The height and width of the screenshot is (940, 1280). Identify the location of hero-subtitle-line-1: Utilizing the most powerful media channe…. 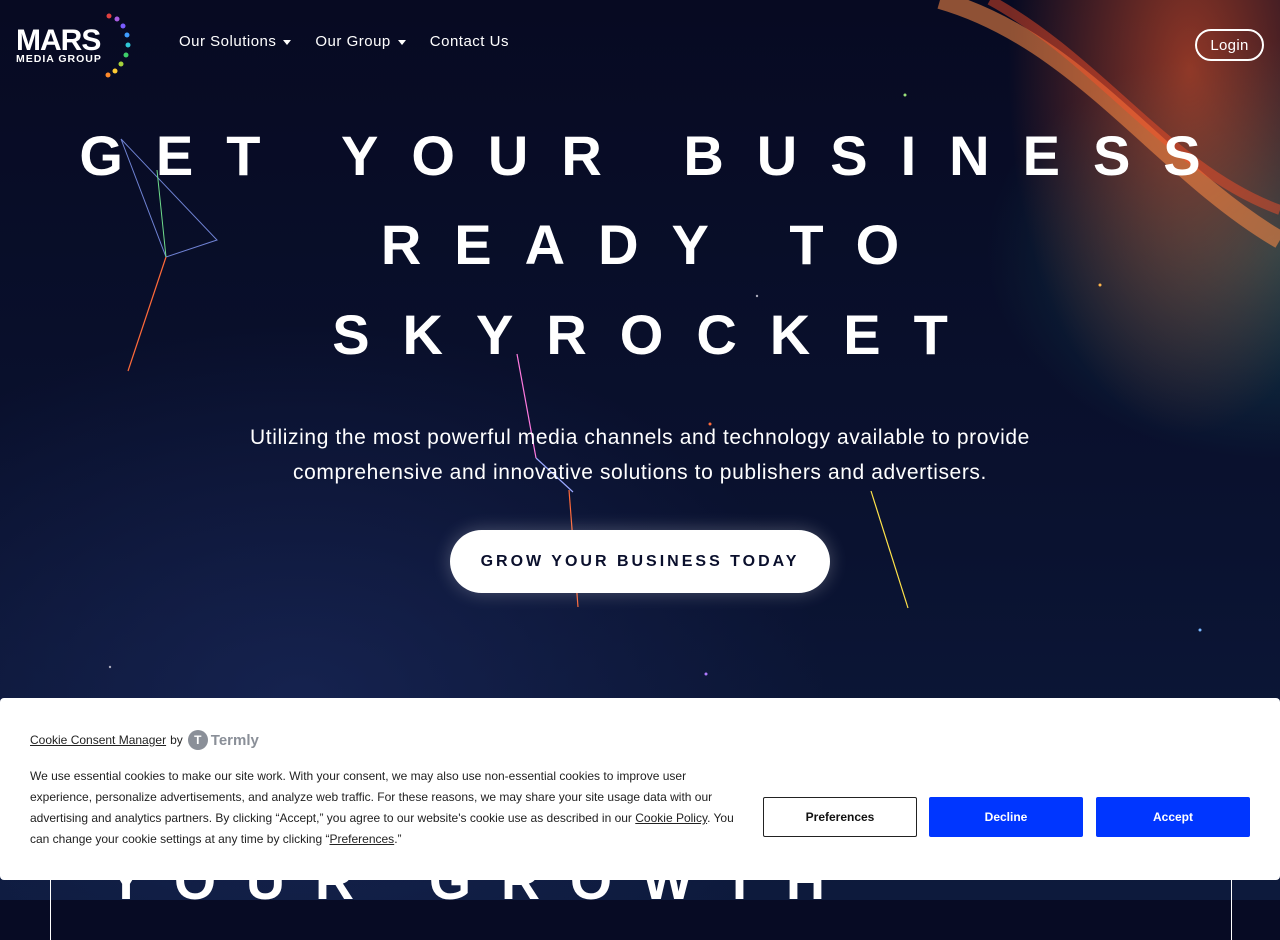
(640, 437).